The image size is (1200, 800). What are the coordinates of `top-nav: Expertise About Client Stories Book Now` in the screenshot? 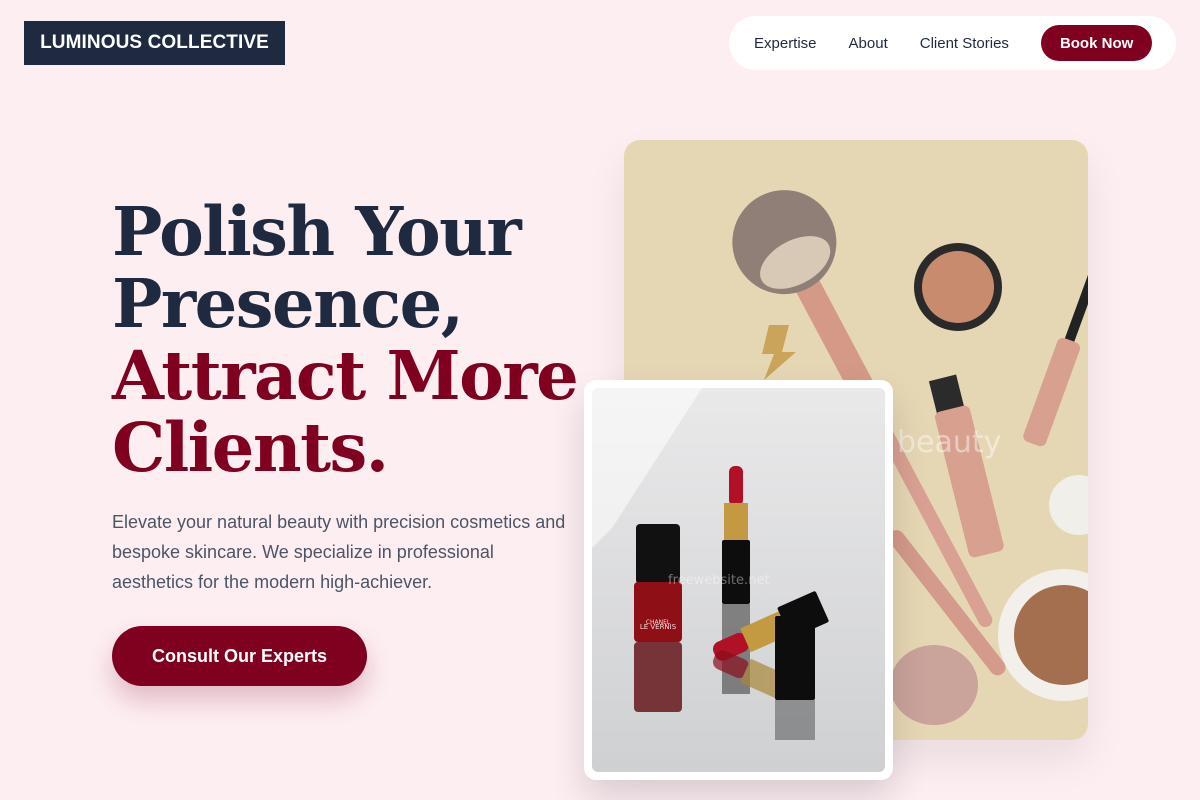 It's located at (952, 43).